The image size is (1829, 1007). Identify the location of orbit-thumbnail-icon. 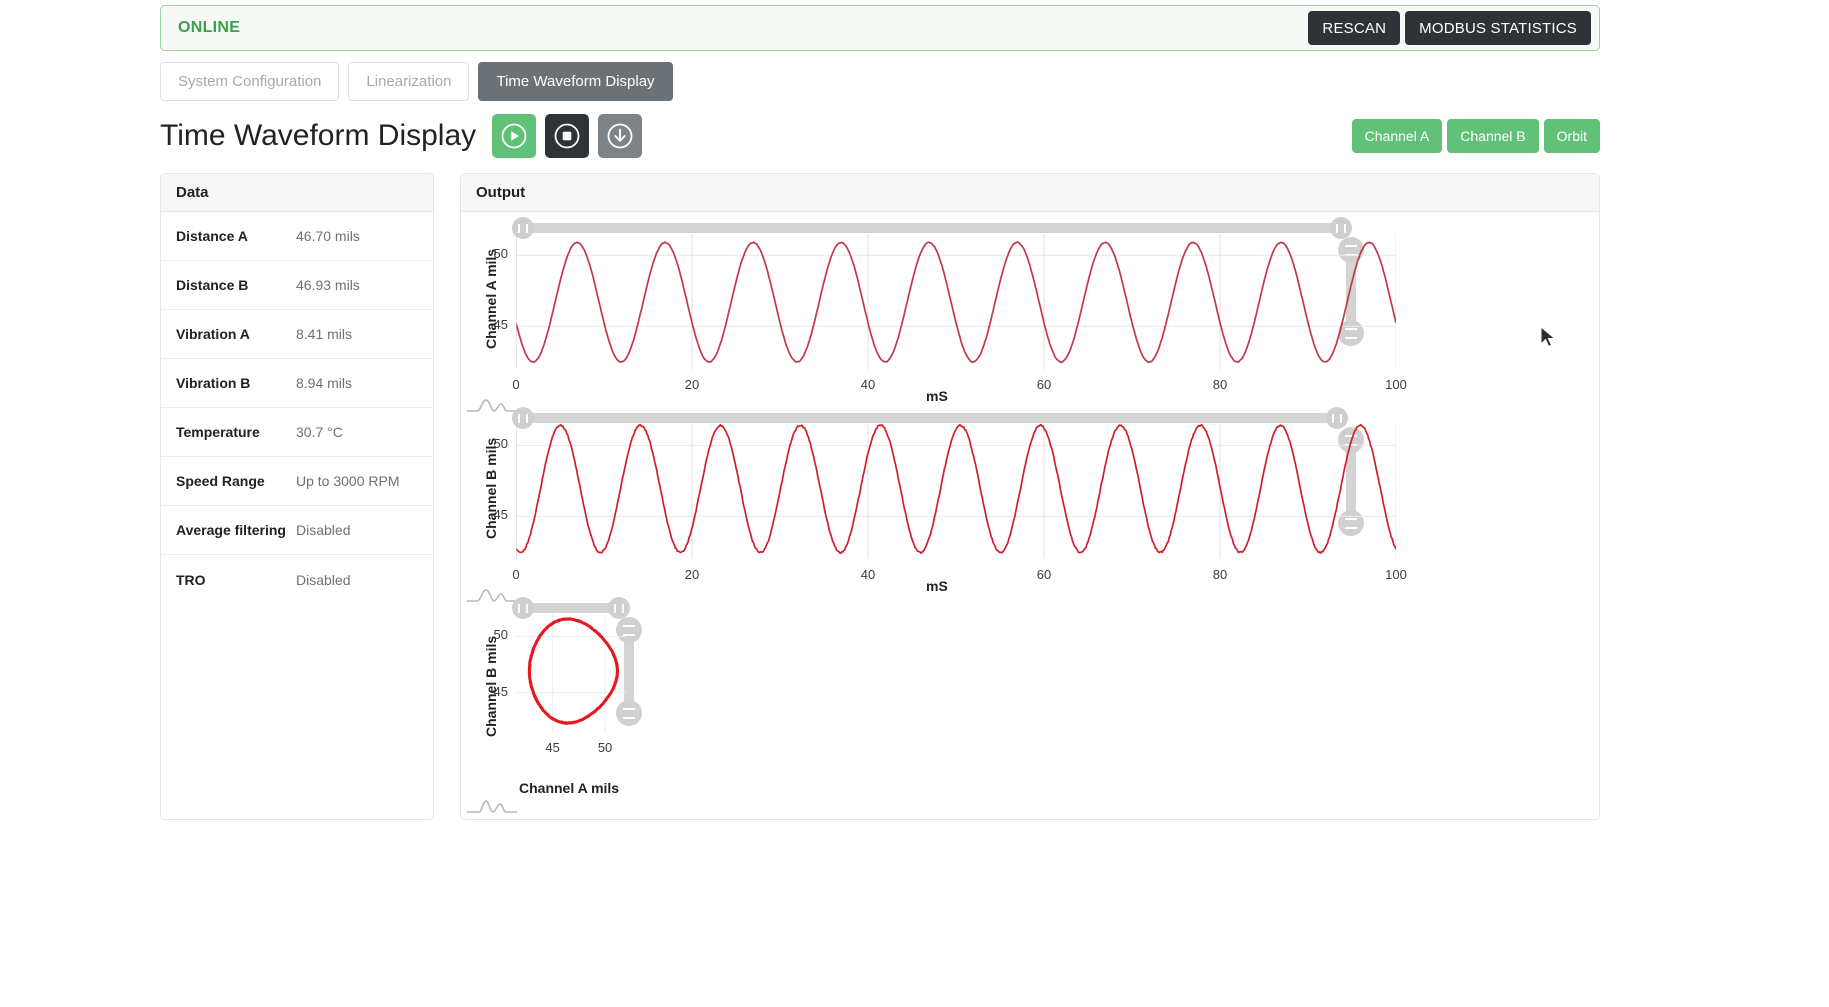
(492, 806).